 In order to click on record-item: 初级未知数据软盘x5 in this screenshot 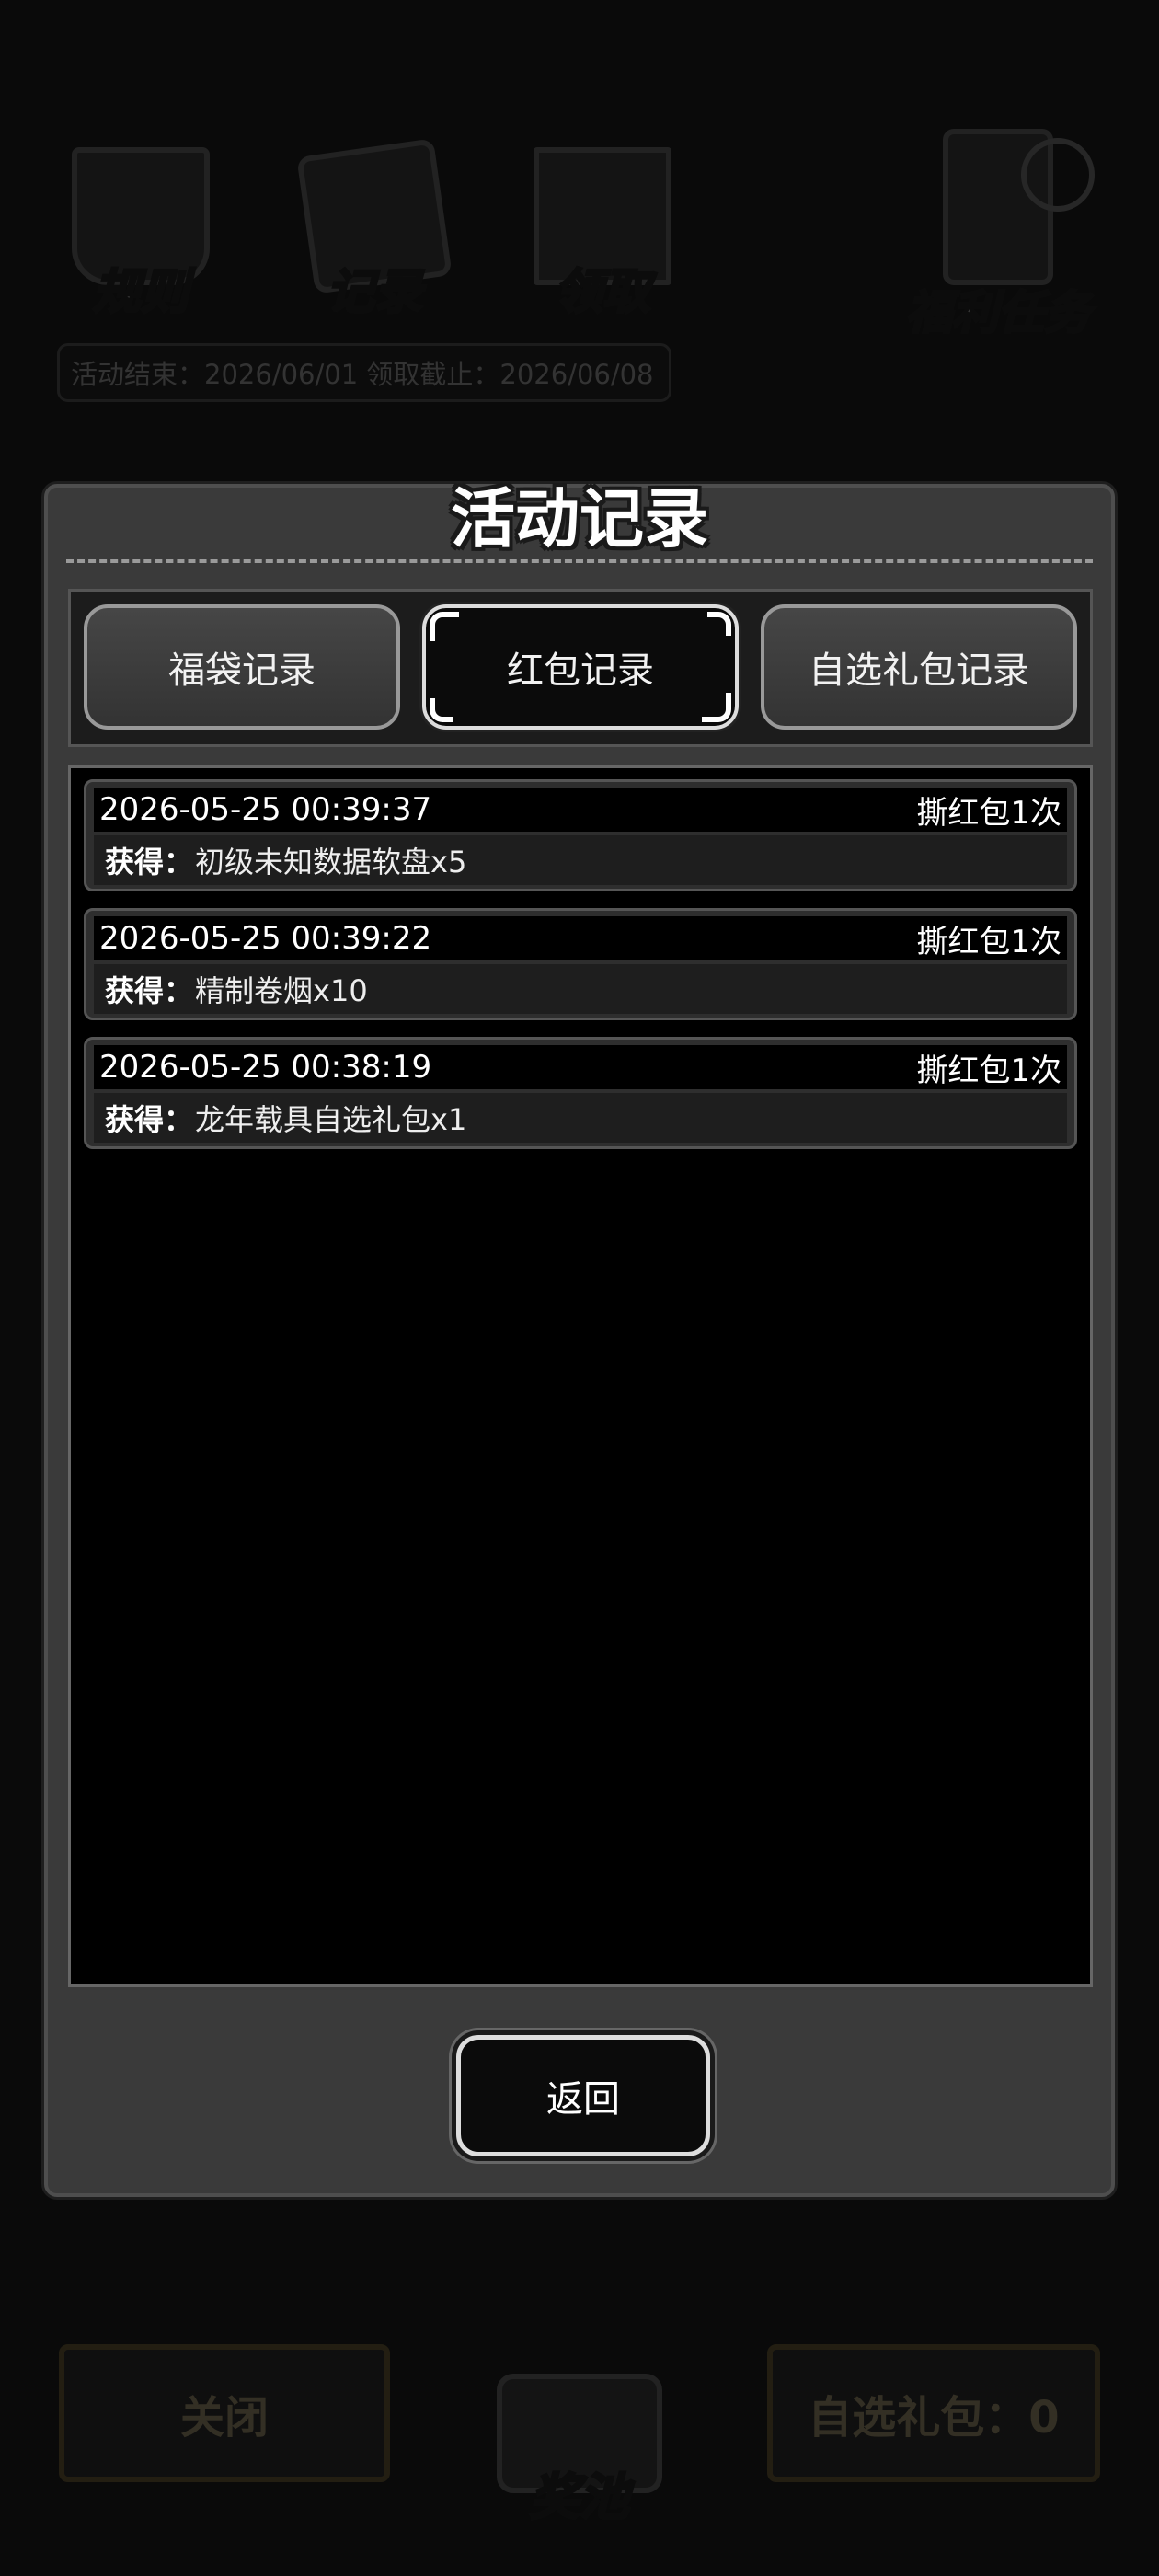, I will do `click(331, 862)`.